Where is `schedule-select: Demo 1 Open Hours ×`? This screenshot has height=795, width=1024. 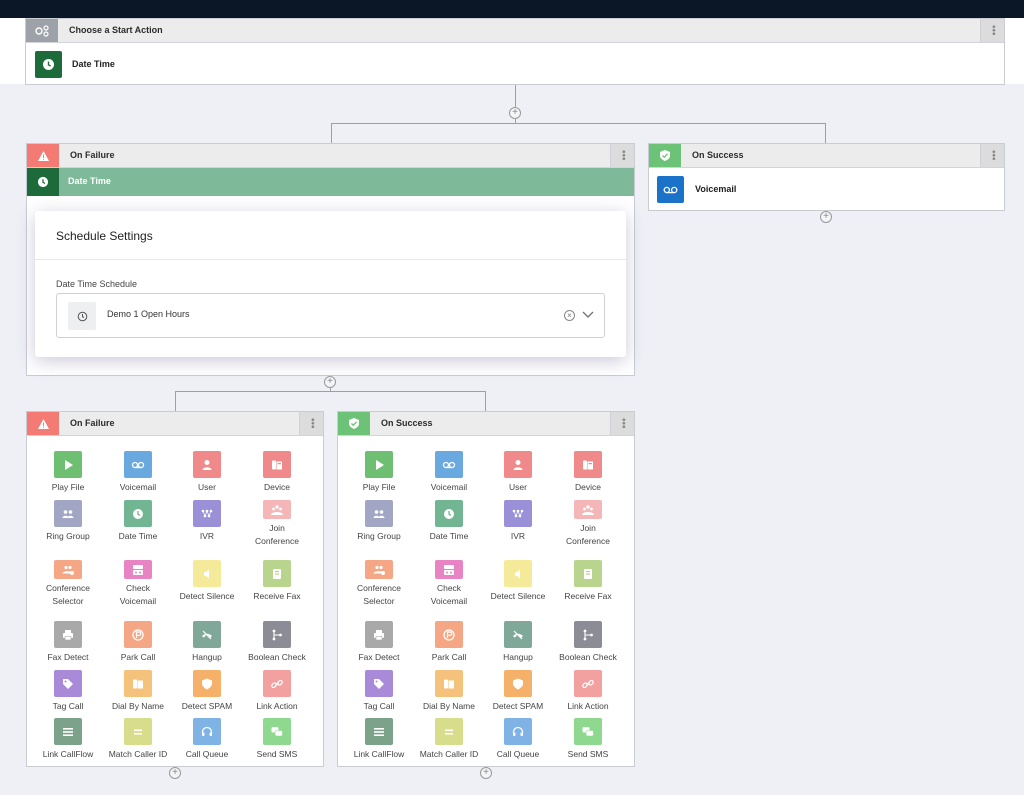 schedule-select: Demo 1 Open Hours × is located at coordinates (330, 315).